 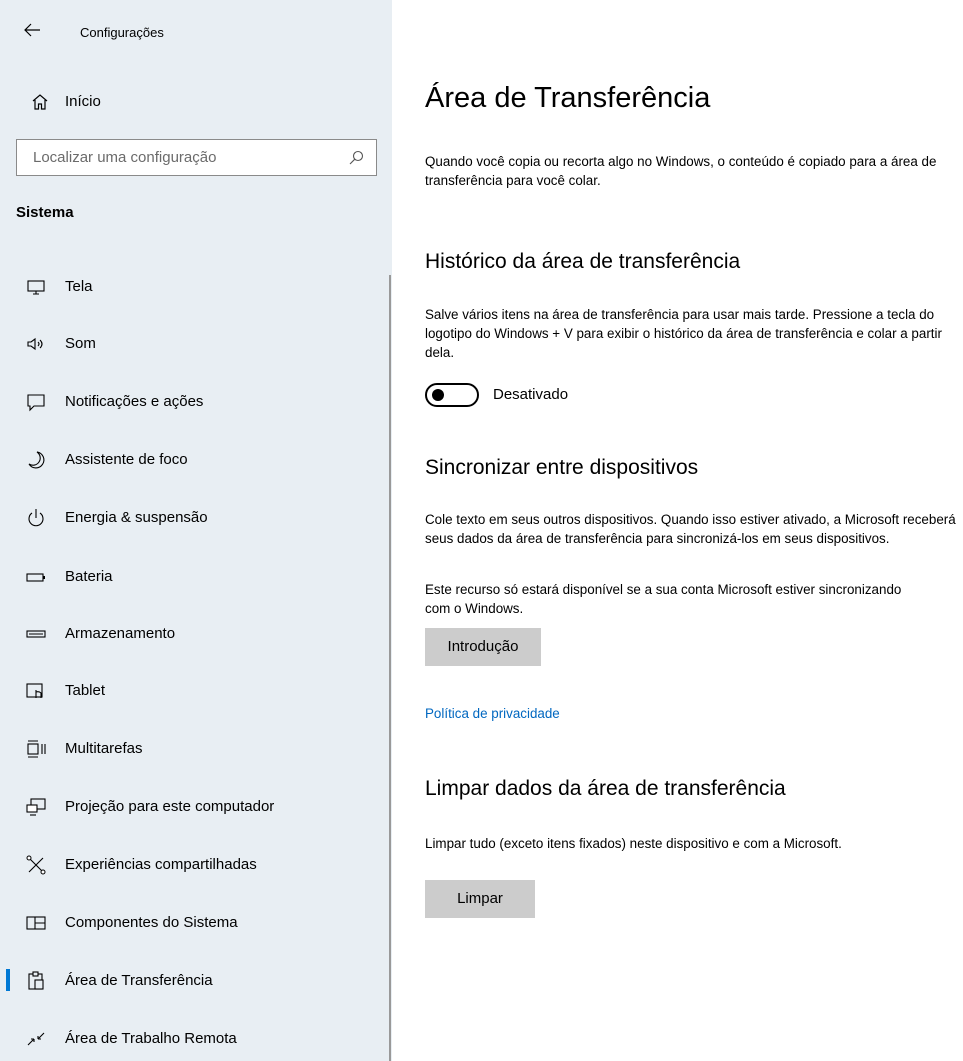 What do you see at coordinates (35, 577) in the screenshot?
I see `battery-icon` at bounding box center [35, 577].